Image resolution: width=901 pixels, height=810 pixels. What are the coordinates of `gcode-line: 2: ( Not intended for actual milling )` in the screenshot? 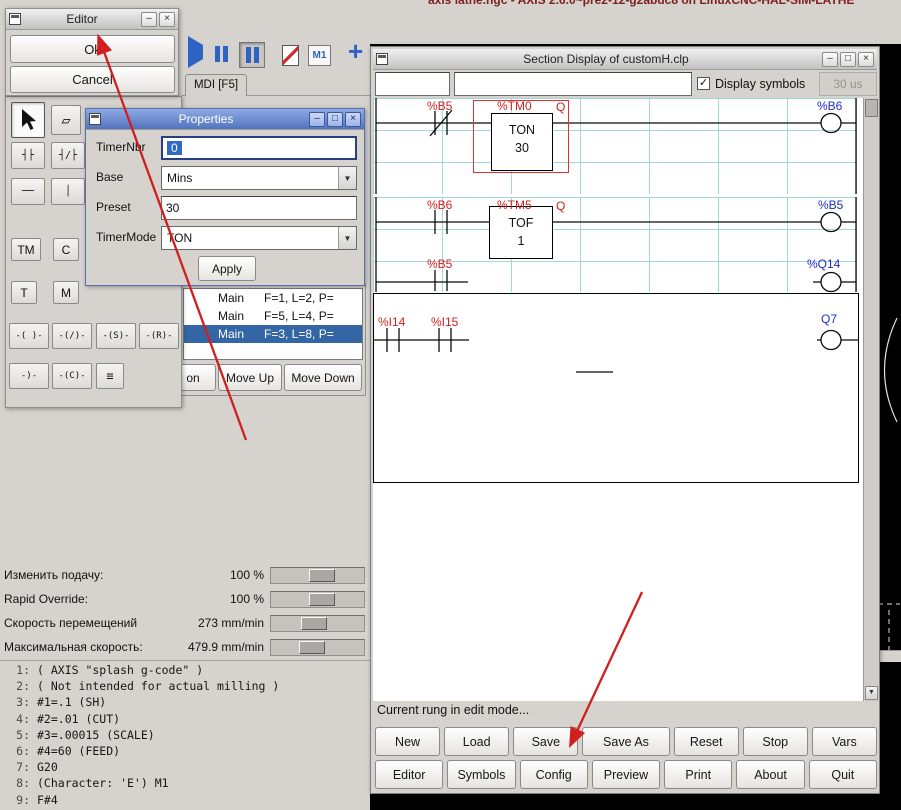 It's located at (185, 686).